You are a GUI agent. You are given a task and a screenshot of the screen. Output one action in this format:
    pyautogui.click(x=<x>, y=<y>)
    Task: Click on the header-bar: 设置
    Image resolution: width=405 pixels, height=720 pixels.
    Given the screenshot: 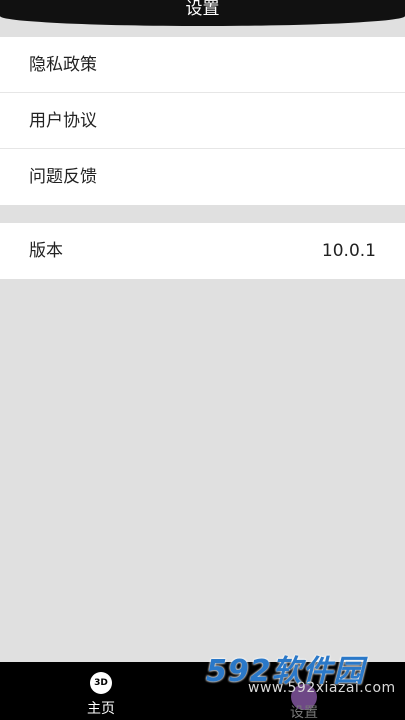 What is the action you would take?
    pyautogui.click(x=202, y=13)
    